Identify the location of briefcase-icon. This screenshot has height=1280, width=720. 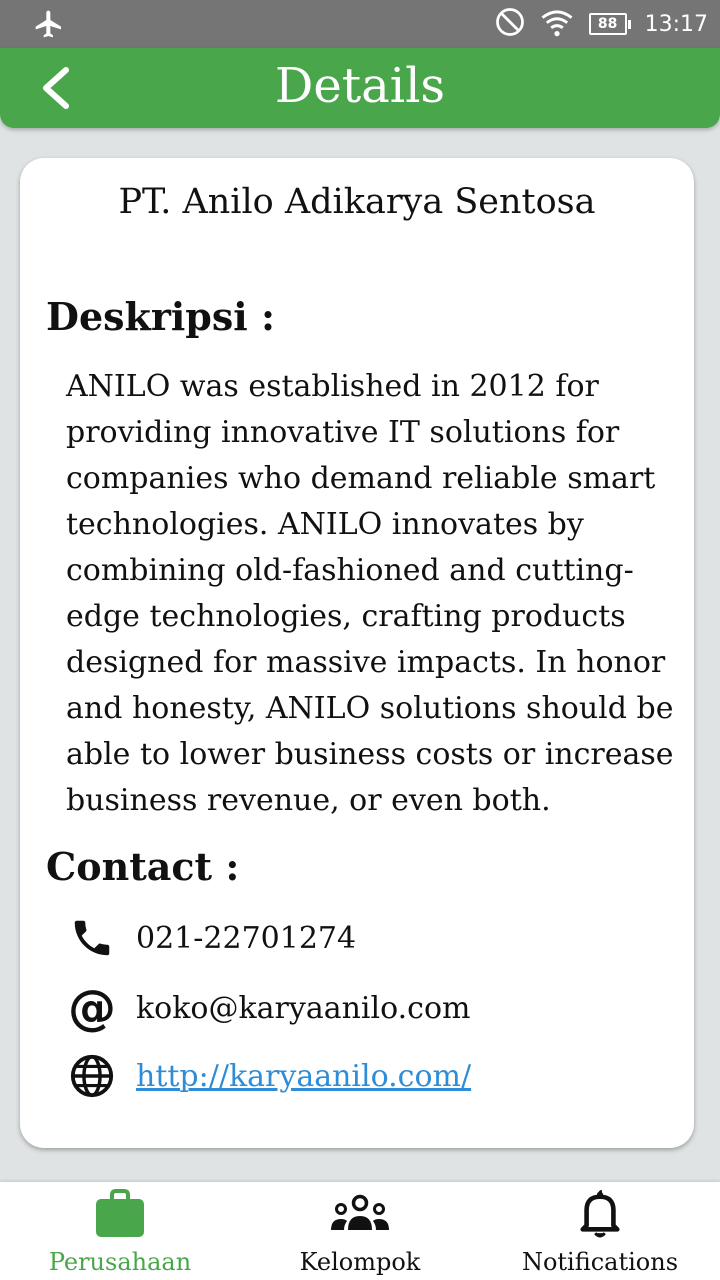
(120, 1214).